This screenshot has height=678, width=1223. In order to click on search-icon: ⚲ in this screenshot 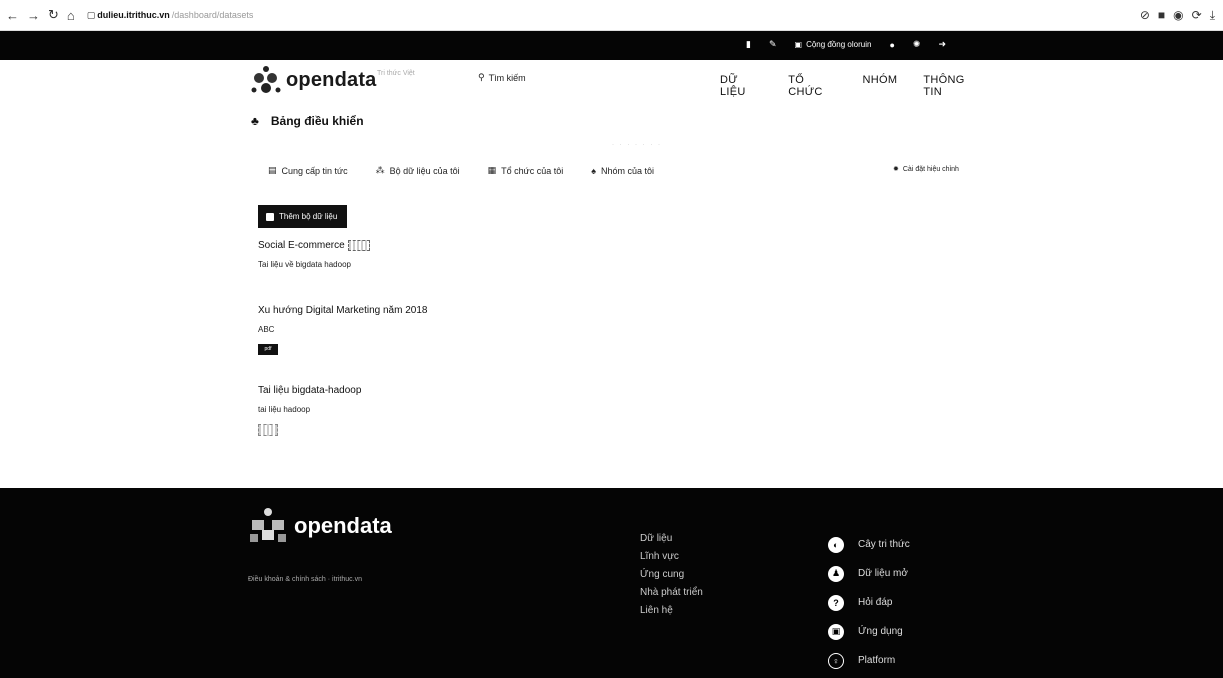, I will do `click(481, 77)`.